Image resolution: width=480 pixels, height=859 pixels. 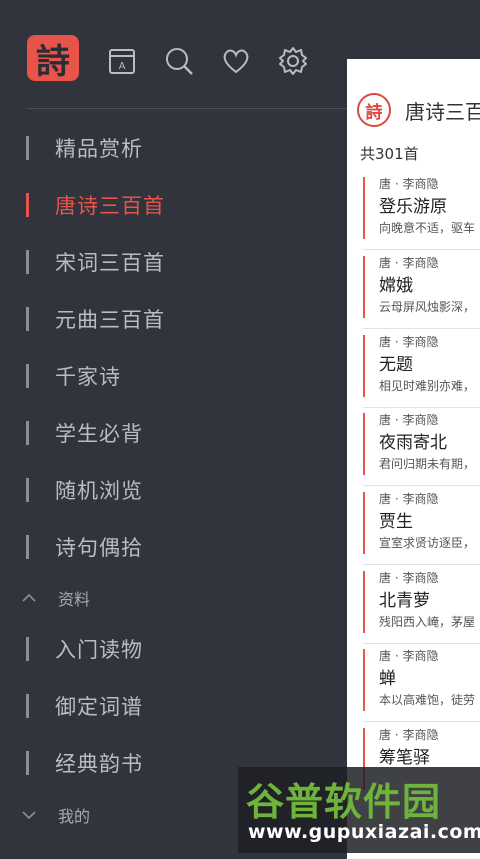 I want to click on watermark-url: www.gupuxiazai.com, so click(x=364, y=832).